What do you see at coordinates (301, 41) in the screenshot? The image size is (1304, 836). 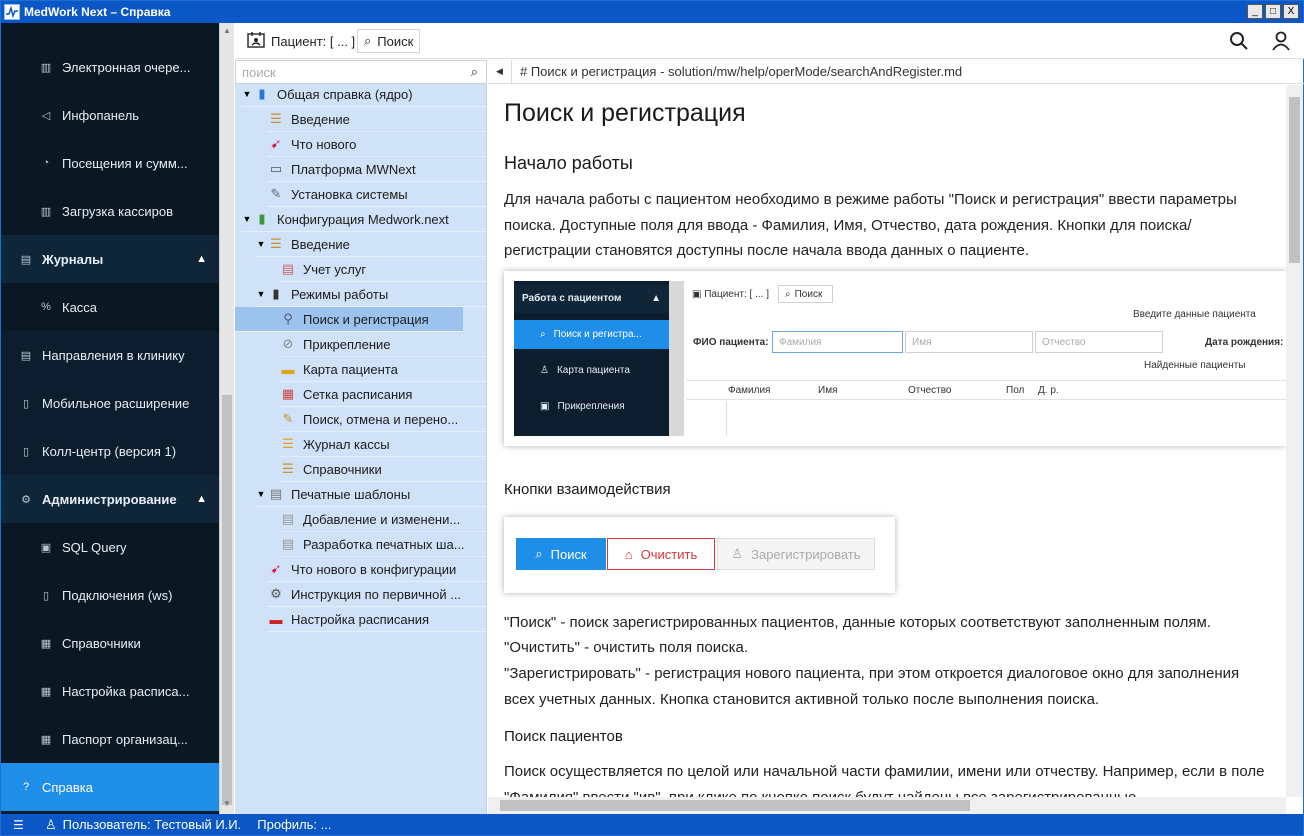 I see `patient-chip: Пациент: [ ... ]` at bounding box center [301, 41].